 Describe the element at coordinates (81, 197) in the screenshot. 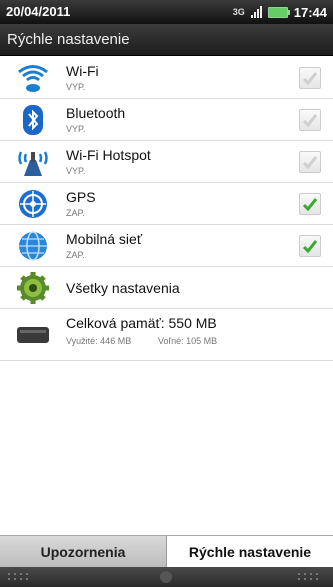

I see `setting-title: GPS` at that location.